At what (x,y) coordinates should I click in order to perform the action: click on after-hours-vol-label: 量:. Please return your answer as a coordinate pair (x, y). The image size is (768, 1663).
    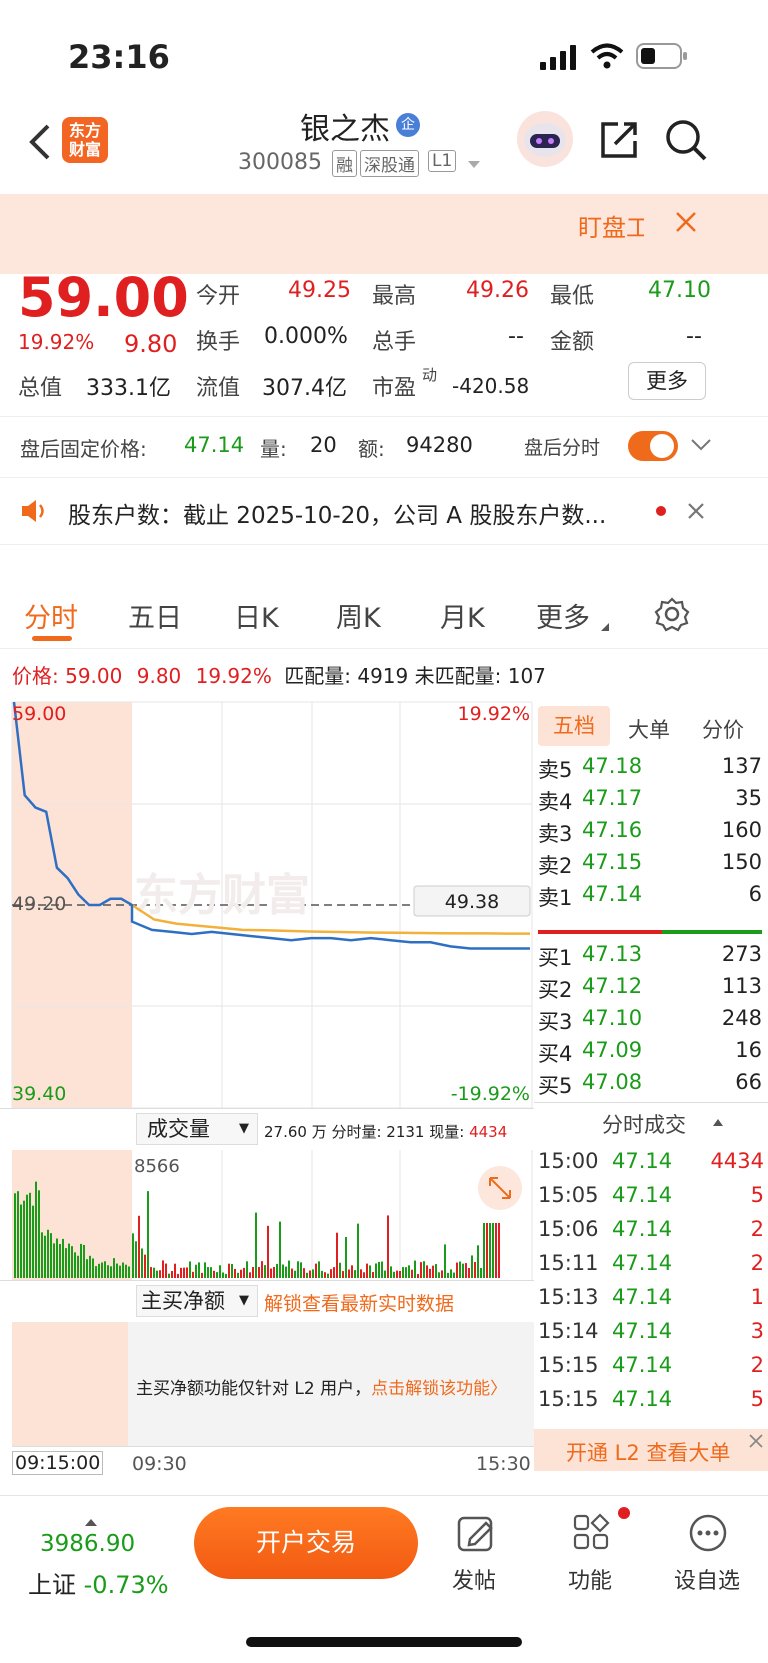
    Looking at the image, I should click on (273, 449).